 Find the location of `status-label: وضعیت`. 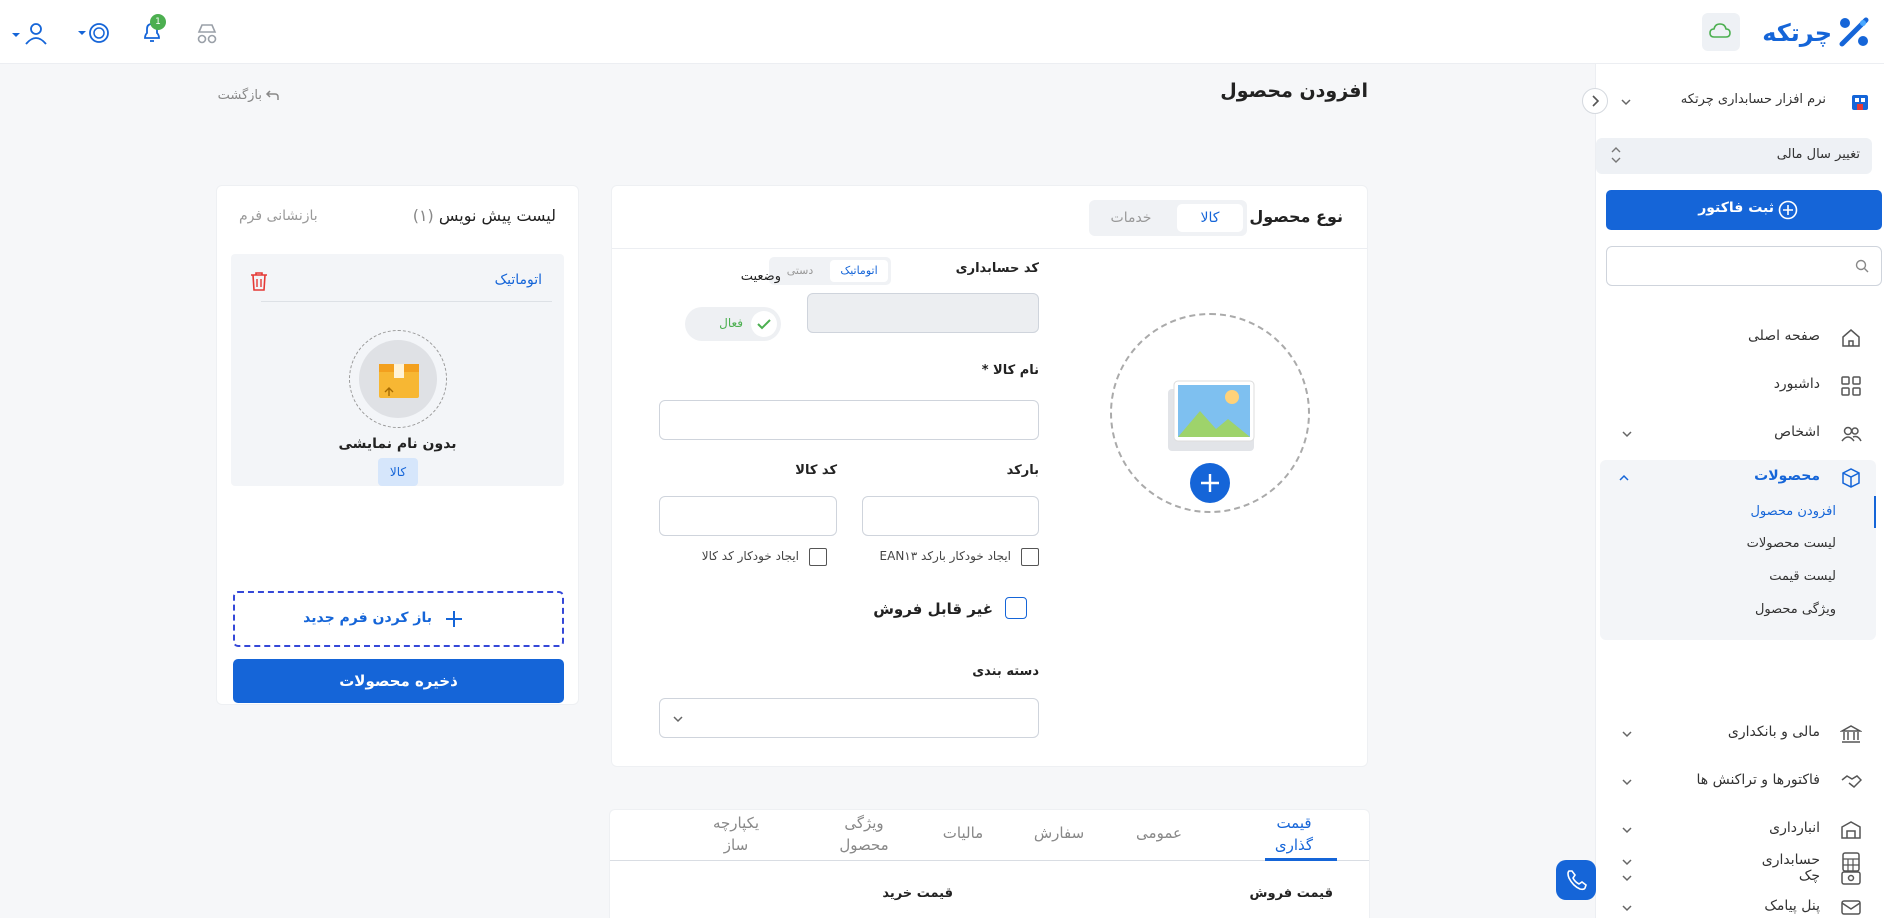

status-label: وضعیت is located at coordinates (760, 276).